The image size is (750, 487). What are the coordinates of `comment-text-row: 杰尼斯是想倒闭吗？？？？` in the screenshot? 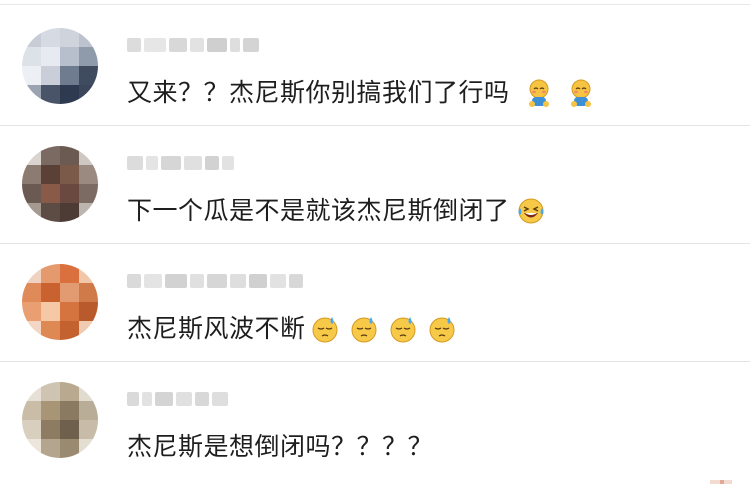 It's located at (280, 447).